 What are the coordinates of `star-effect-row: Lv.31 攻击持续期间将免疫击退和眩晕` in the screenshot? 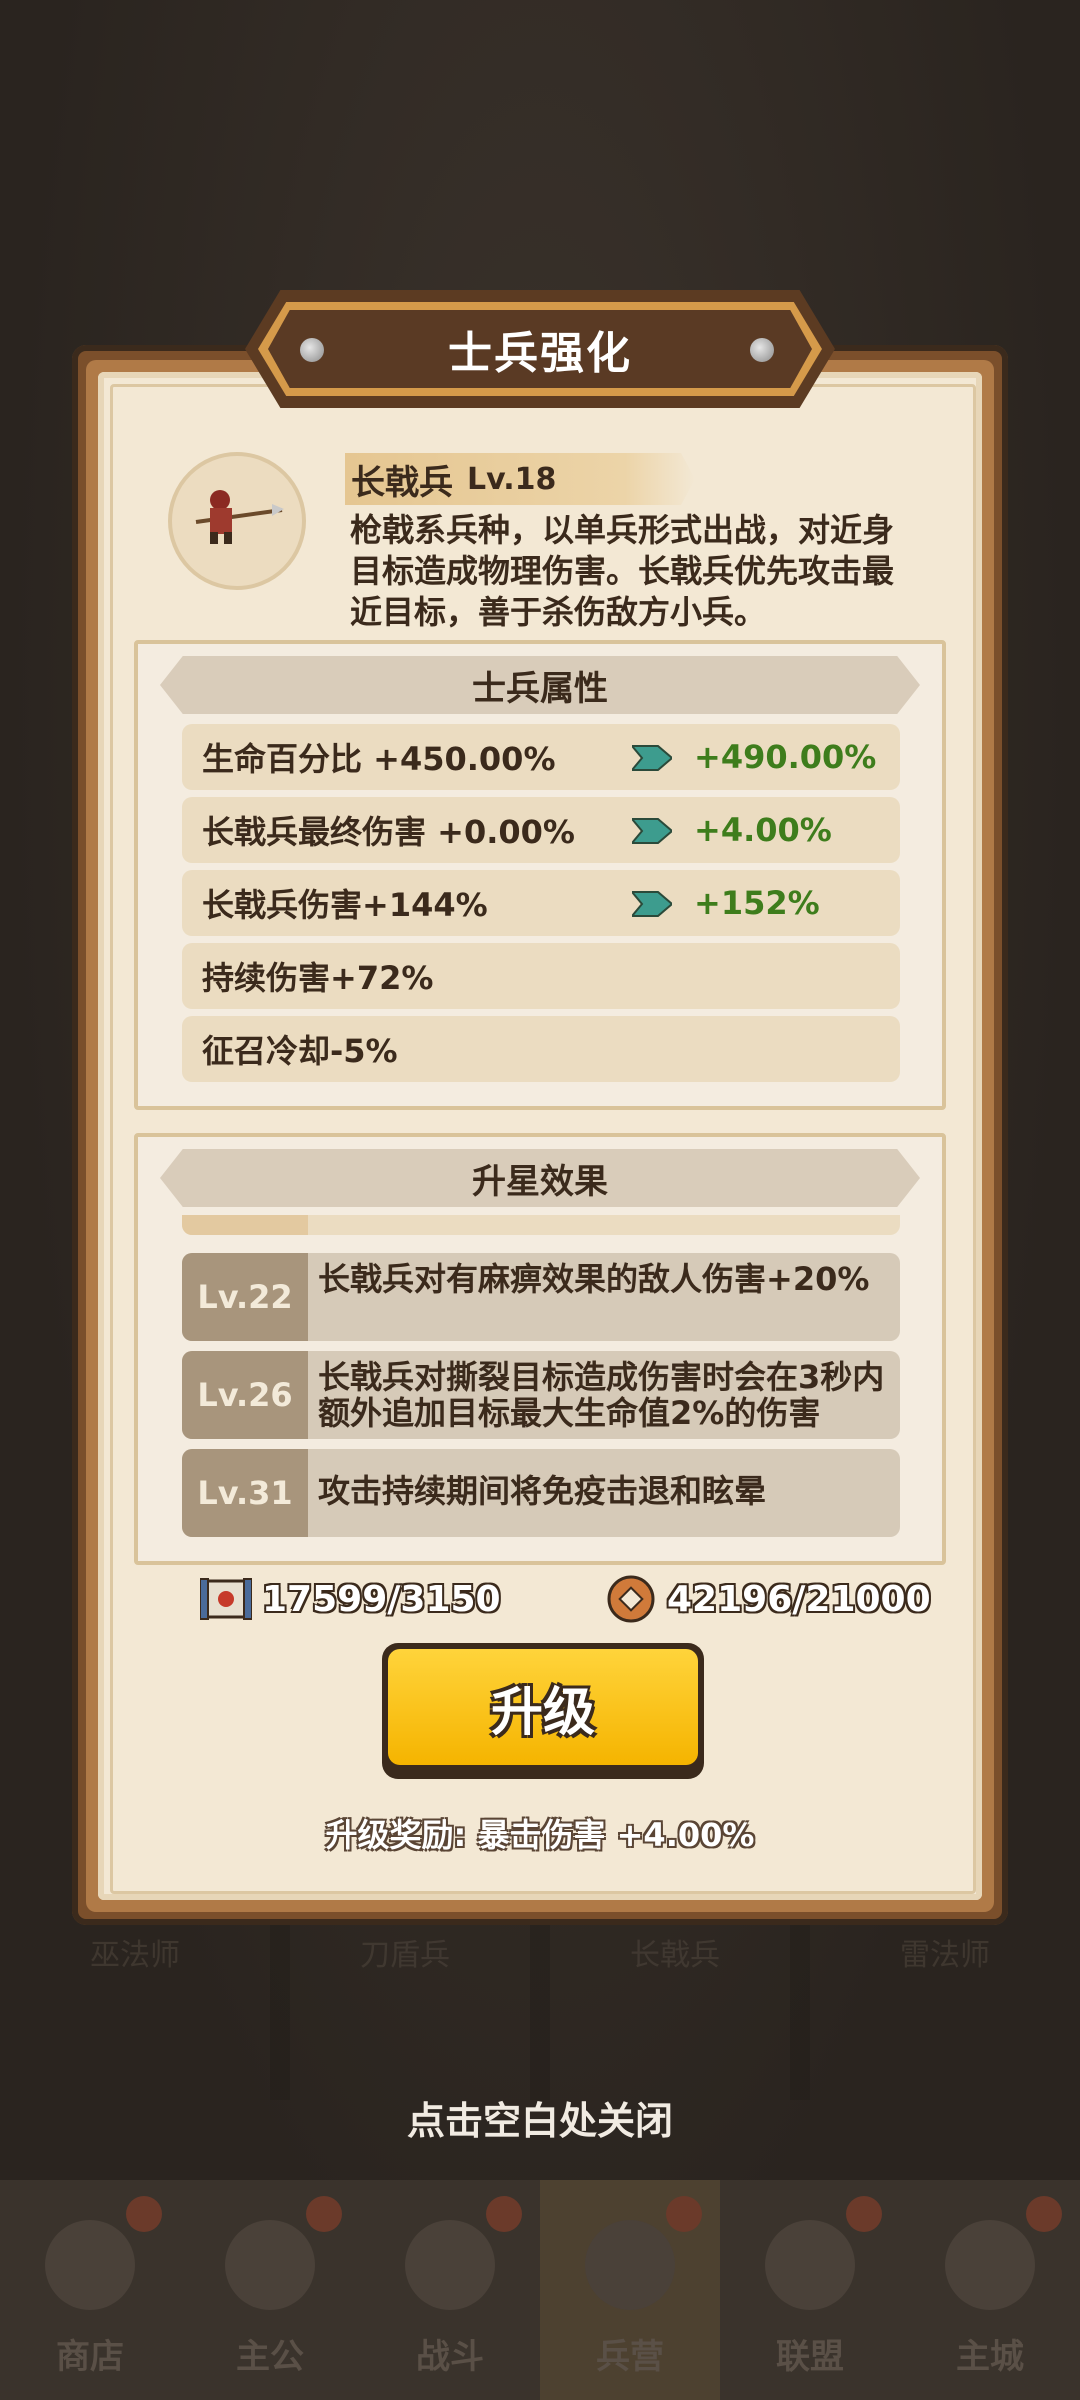 It's located at (541, 1493).